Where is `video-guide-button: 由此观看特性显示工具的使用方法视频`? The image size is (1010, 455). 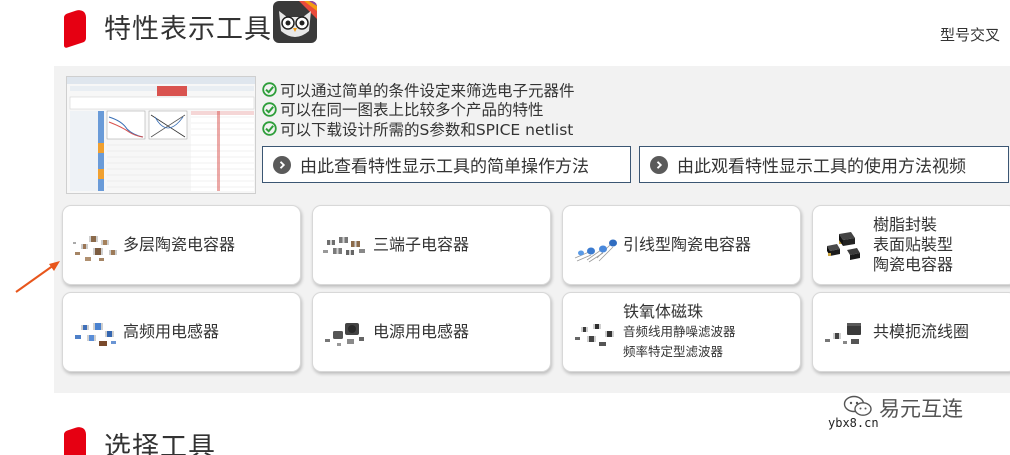 video-guide-button: 由此观看特性显示工具的使用方法视频 is located at coordinates (824, 164).